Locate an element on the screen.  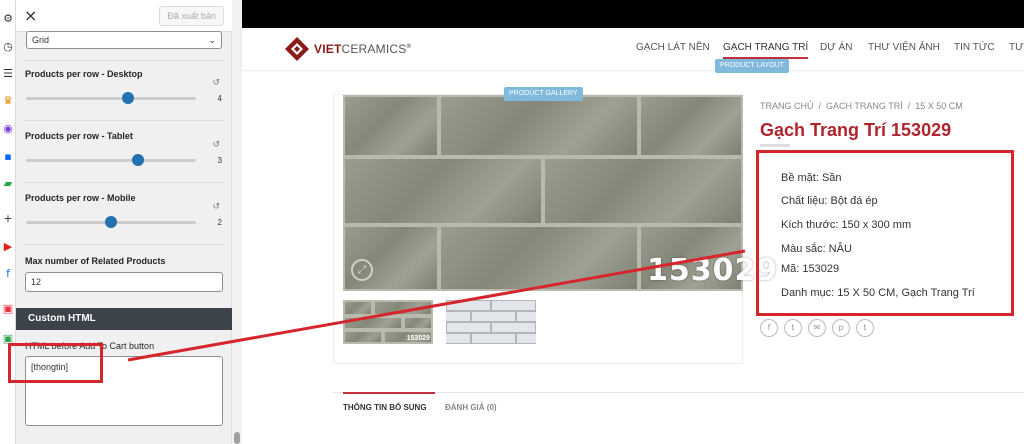
widget-icon: ▣ is located at coordinates (8, 308).